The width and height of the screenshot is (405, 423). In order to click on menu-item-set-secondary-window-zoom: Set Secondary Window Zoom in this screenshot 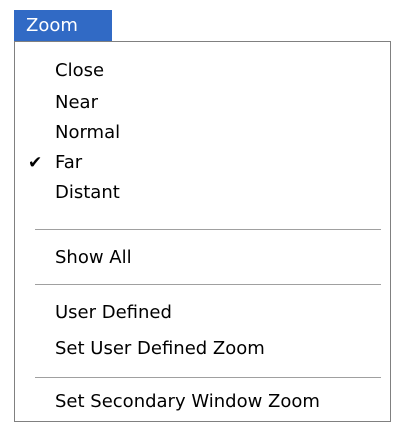, I will do `click(202, 402)`.